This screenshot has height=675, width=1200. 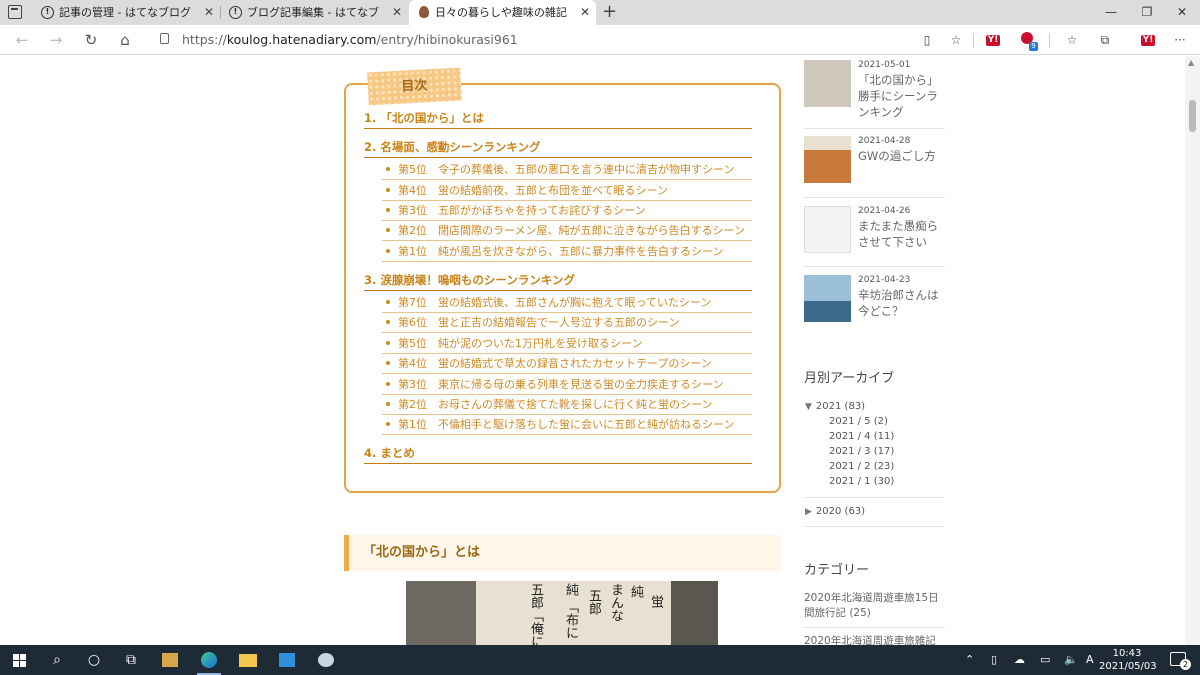 I want to click on forward-icon: →, so click(x=56, y=40).